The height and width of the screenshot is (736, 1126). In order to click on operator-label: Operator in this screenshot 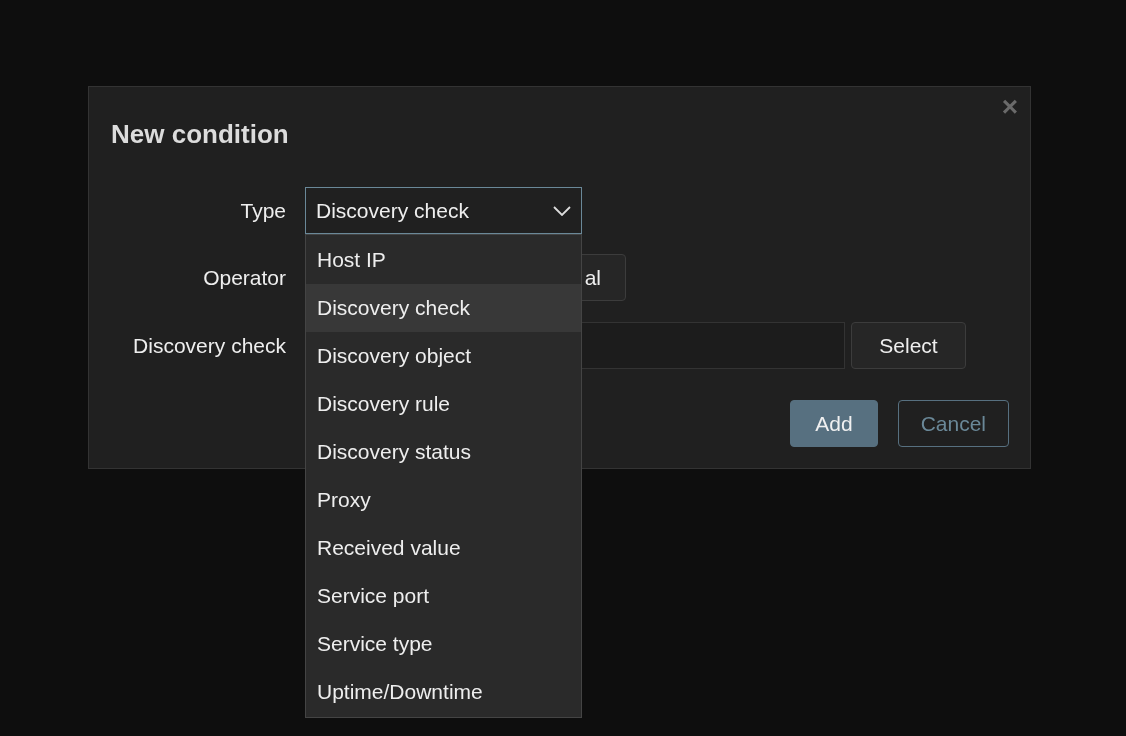, I will do `click(244, 277)`.